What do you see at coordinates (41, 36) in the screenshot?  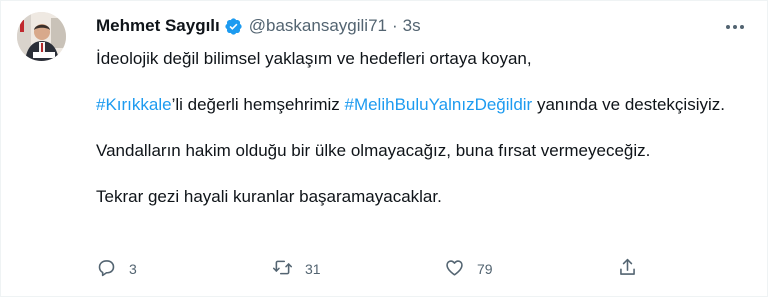 I see `avatar` at bounding box center [41, 36].